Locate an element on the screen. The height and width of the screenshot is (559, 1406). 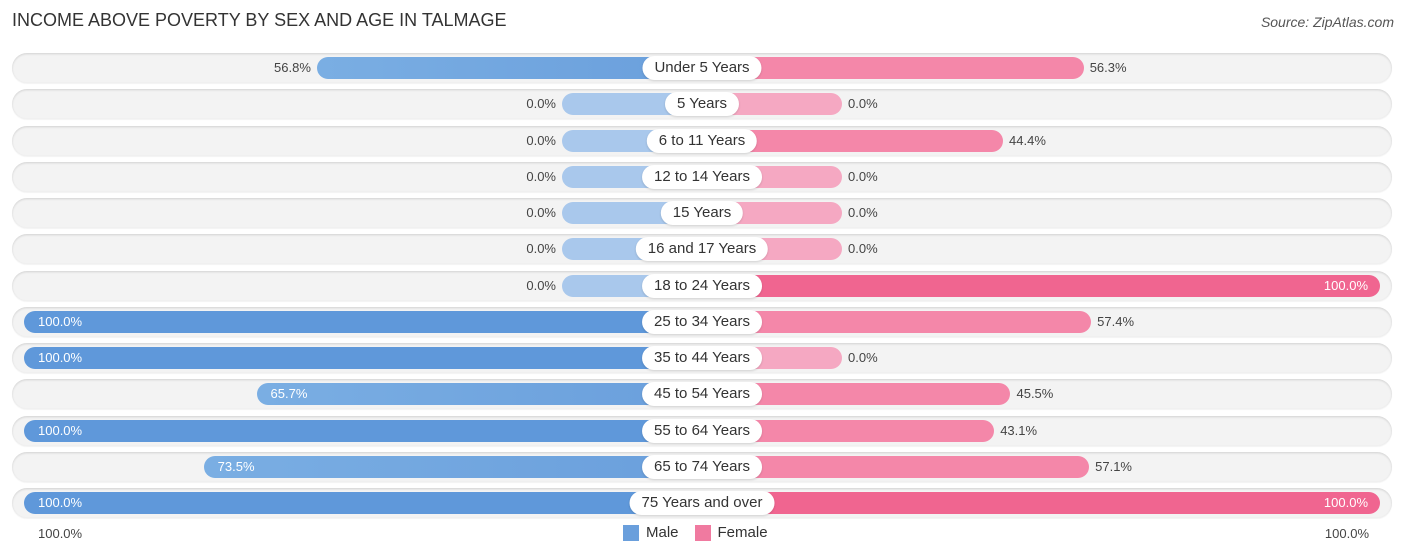
value-label-female: 45.5% is located at coordinates (1035, 394).